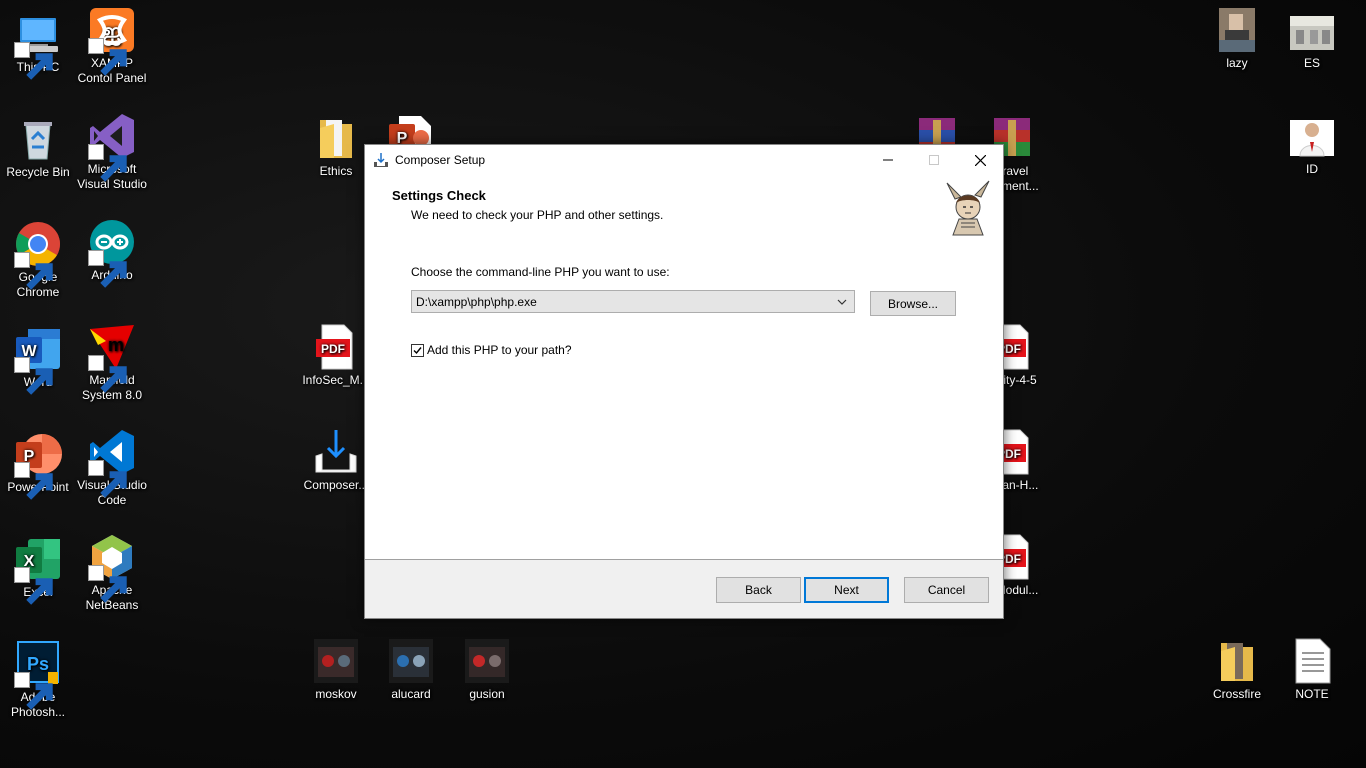  Describe the element at coordinates (934, 160) in the screenshot. I see `maximize-button` at that location.